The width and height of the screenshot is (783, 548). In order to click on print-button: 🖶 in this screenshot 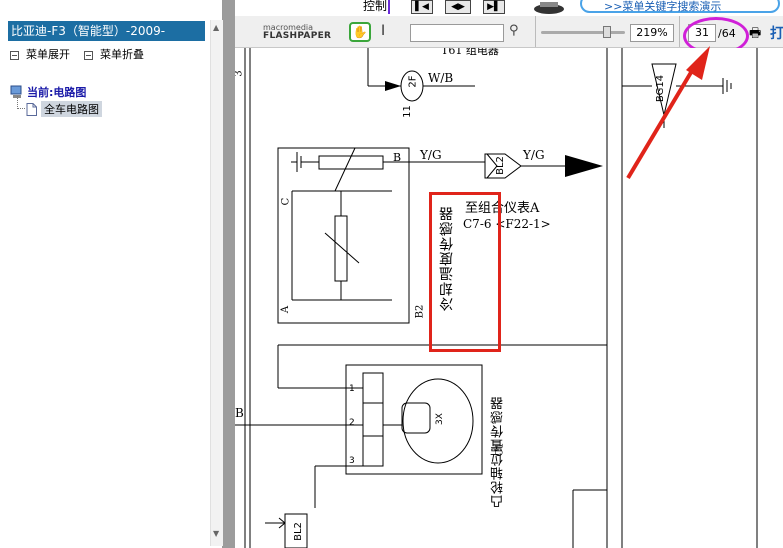, I will do `click(755, 35)`.